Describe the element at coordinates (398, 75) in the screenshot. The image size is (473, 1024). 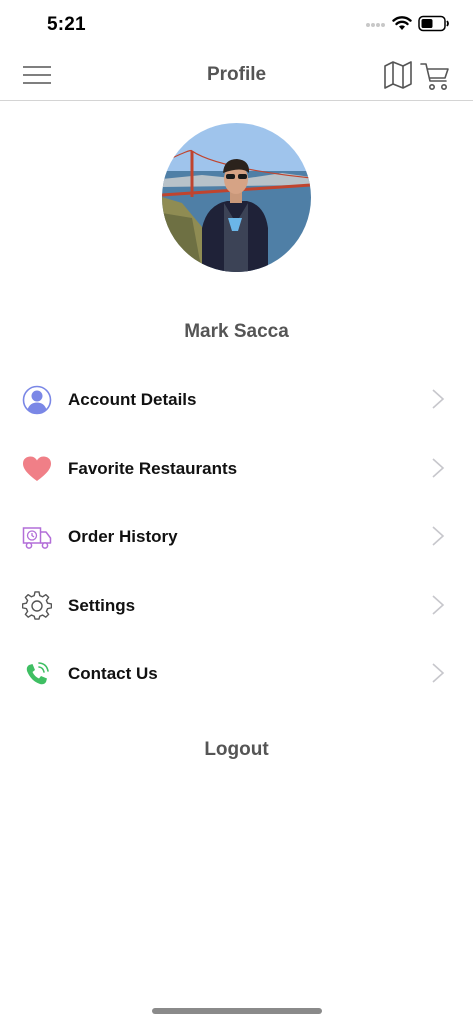
I see `map-icon` at that location.